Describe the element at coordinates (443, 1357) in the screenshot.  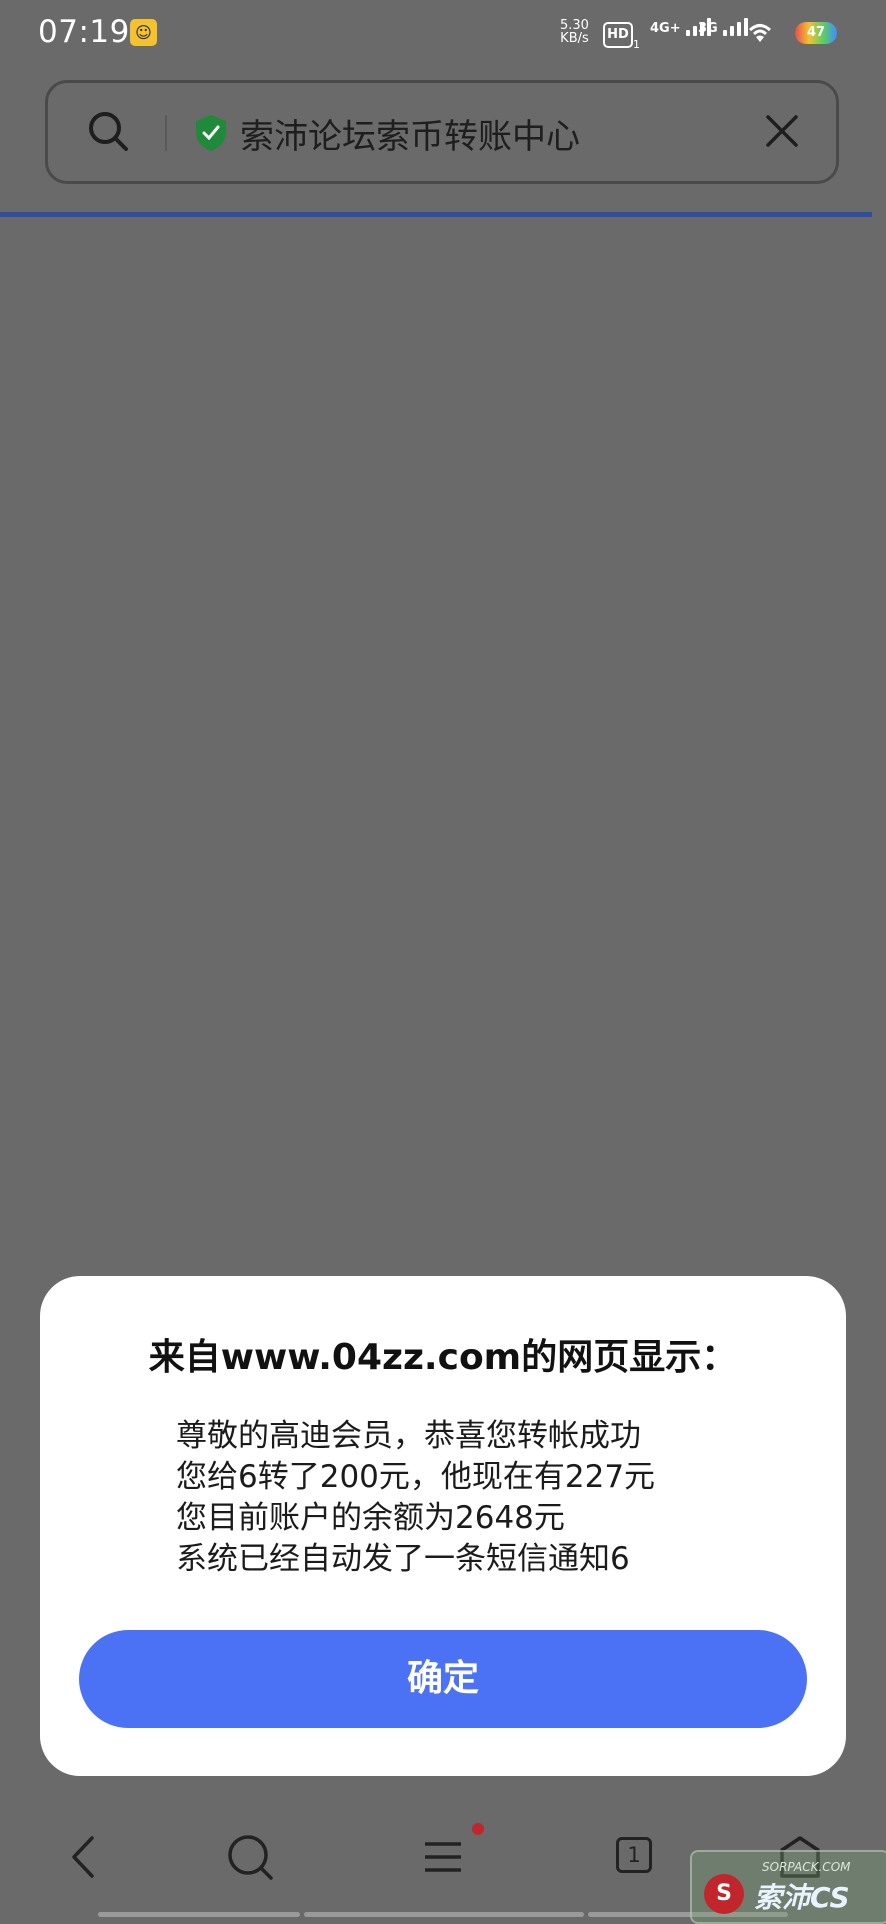
I see `dialog-title: 来自www.04zz.com的网页显示：` at that location.